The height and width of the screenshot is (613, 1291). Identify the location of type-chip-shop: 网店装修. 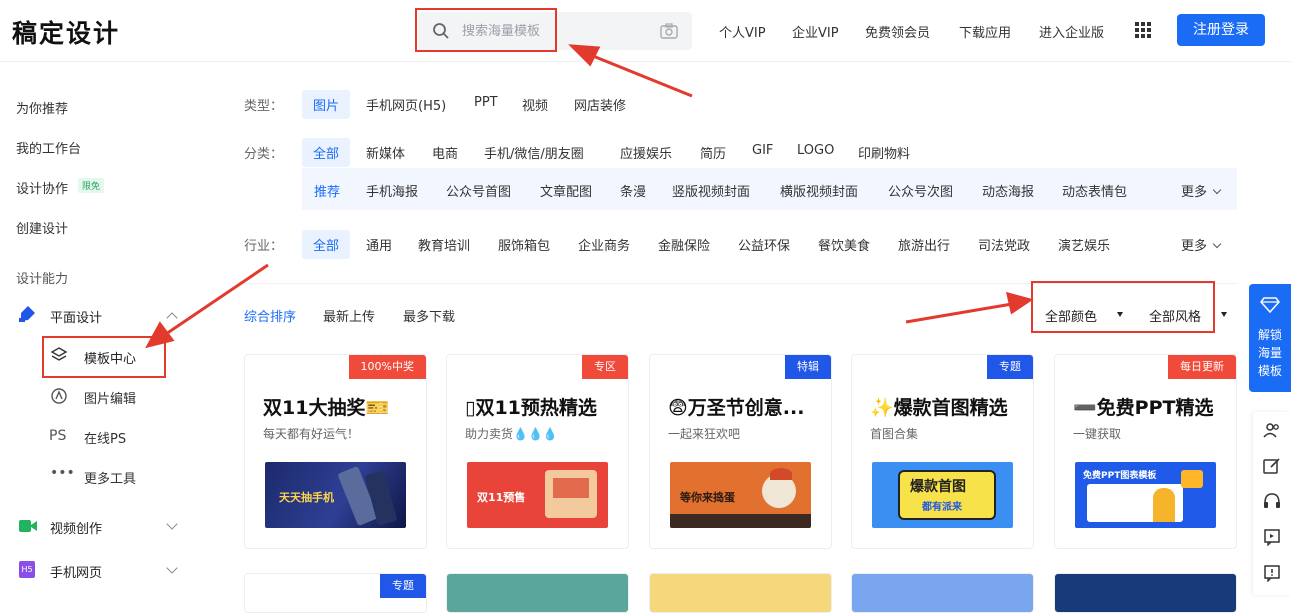
(600, 104).